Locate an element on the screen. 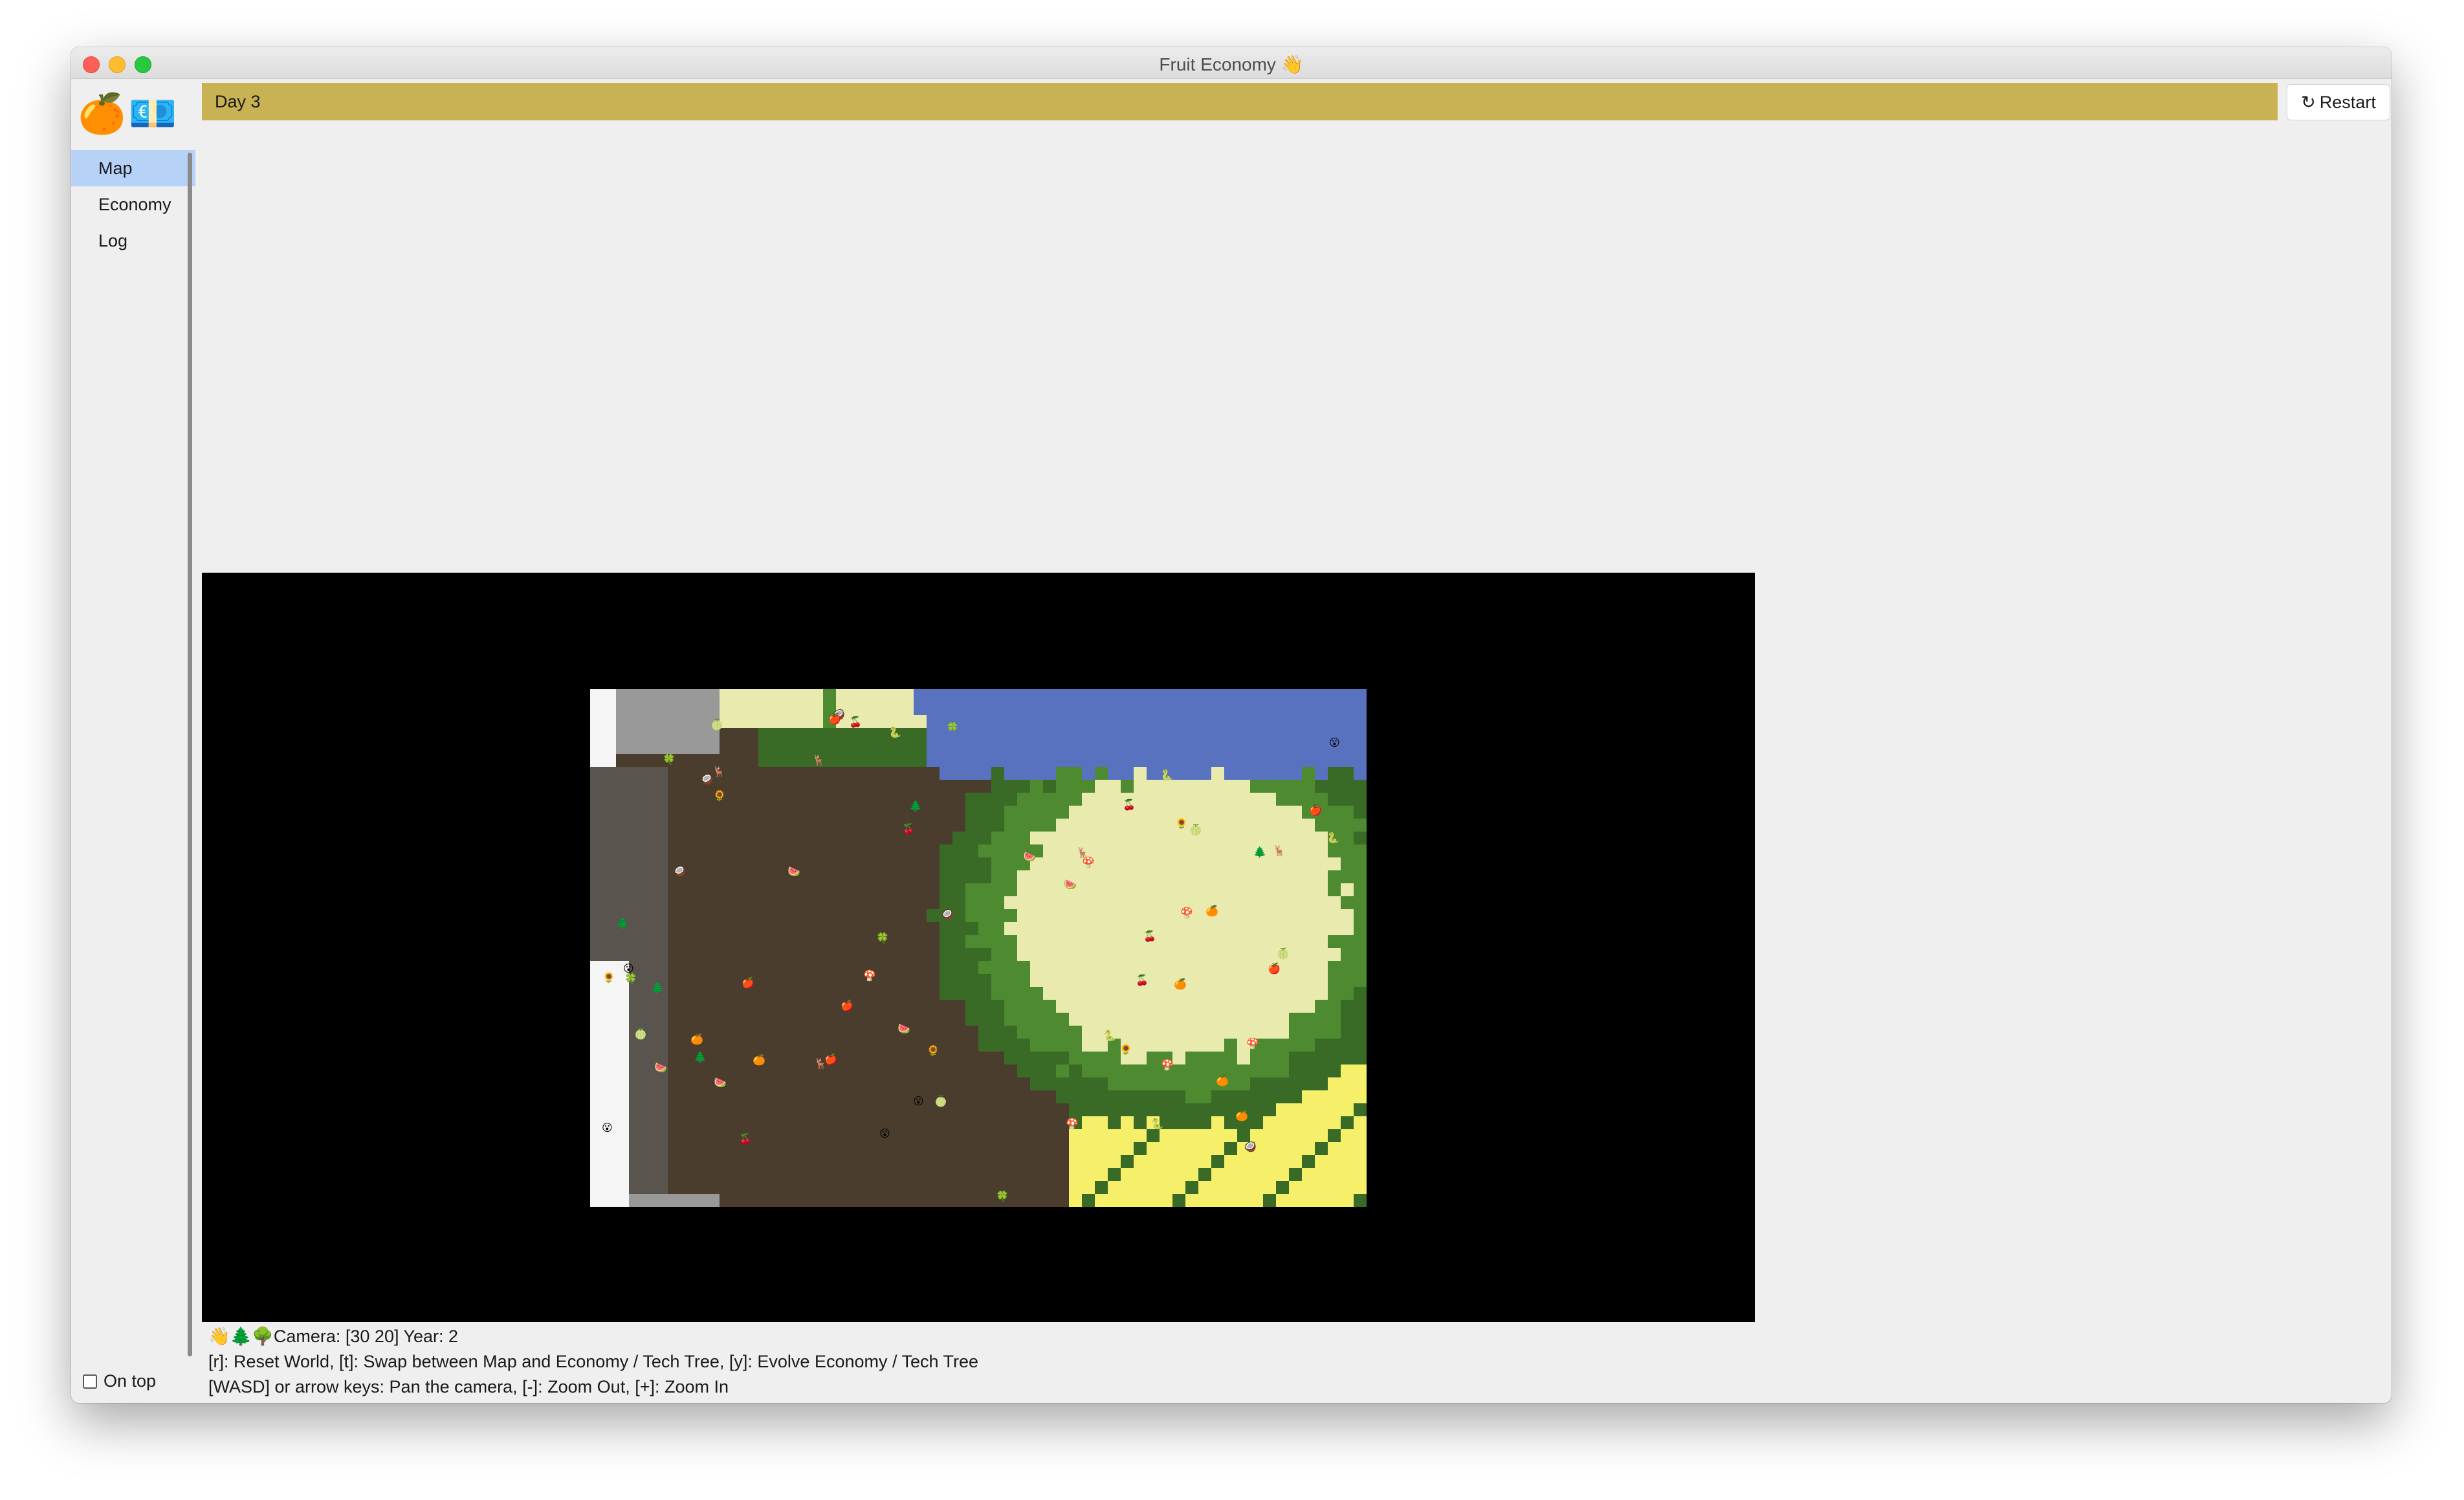 The image size is (2464, 1500). on-top-toggle: On top is located at coordinates (120, 1381).